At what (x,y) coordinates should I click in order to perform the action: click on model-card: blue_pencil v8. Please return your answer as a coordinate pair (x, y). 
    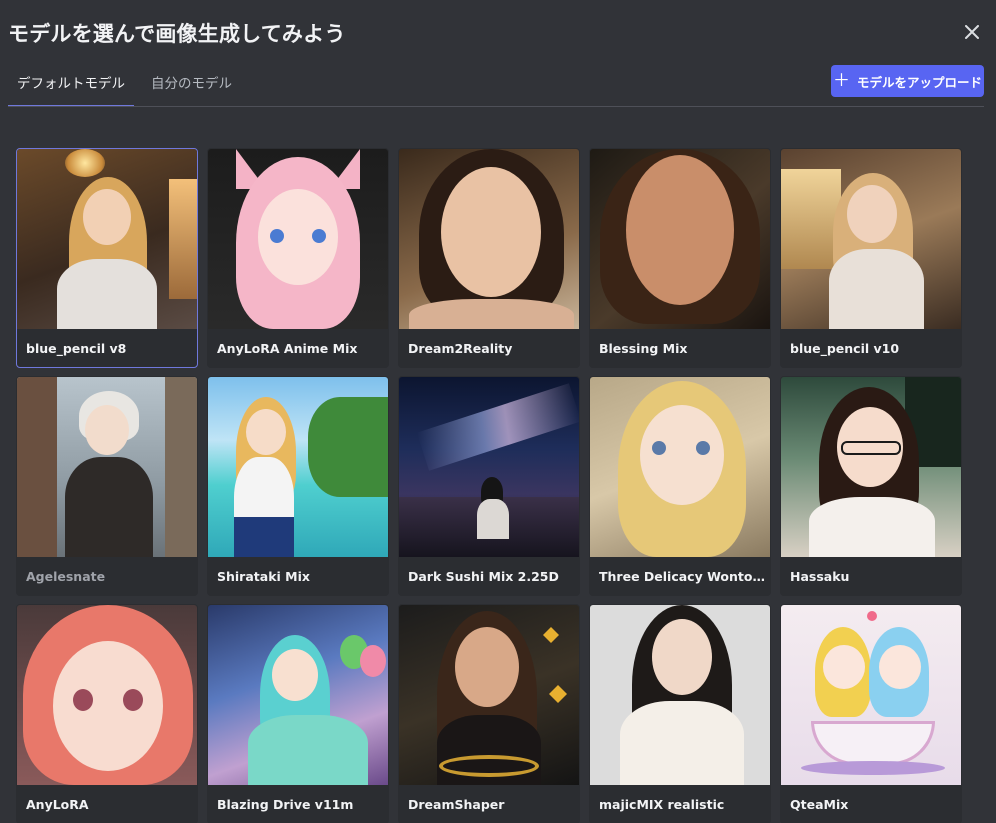
    Looking at the image, I should click on (107, 258).